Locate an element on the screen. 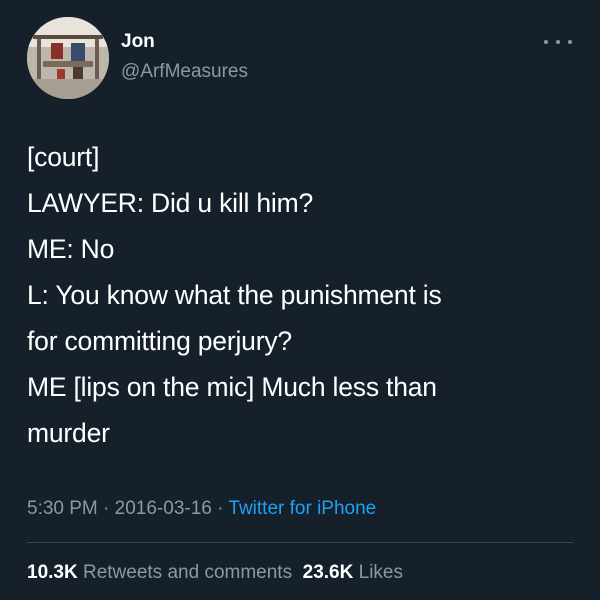  tweet-line: [court] is located at coordinates (63, 157).